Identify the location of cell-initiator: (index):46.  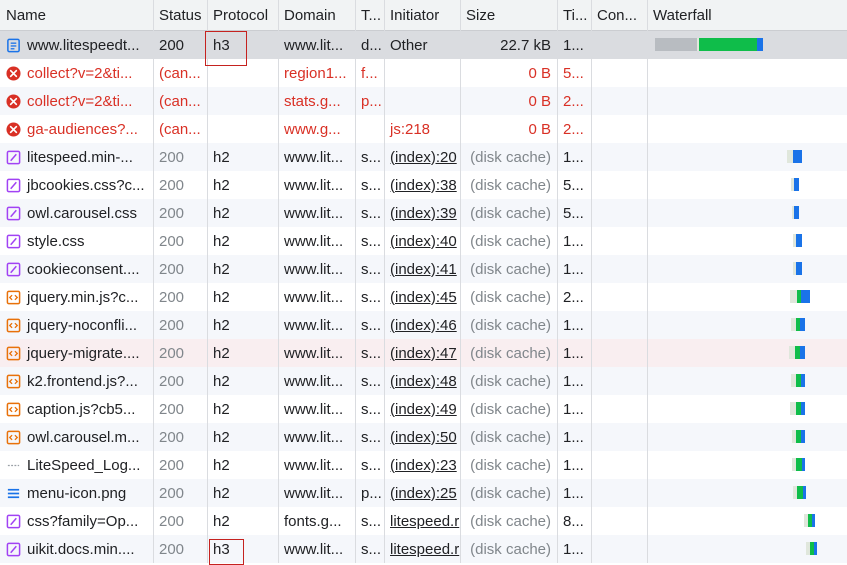
(422, 325).